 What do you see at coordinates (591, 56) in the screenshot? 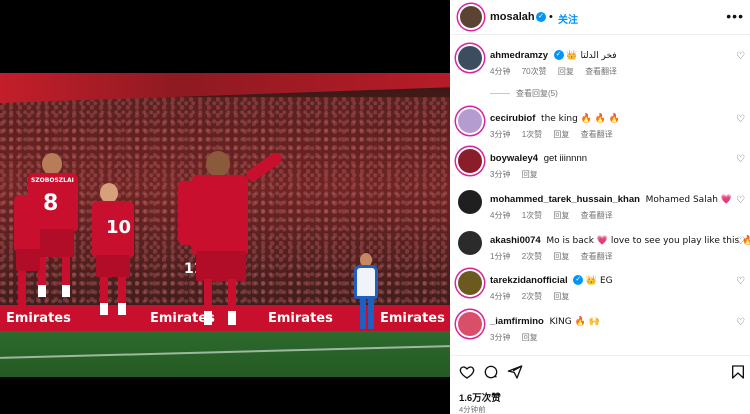
I see `comment-text: 👑 فخر الدلتا` at bounding box center [591, 56].